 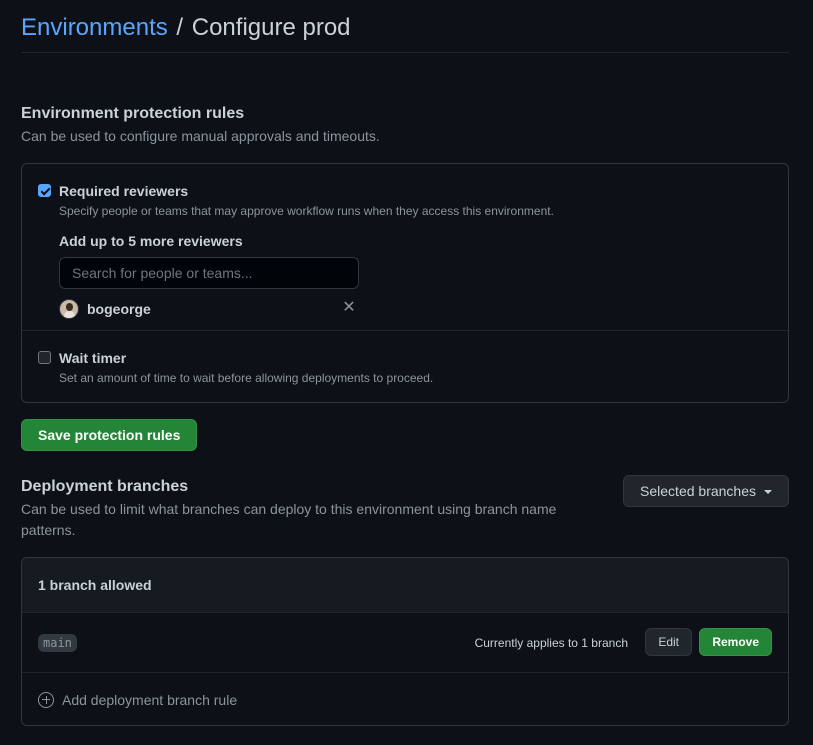 What do you see at coordinates (405, 26) in the screenshot?
I see `page-title: Environments / Configure prod` at bounding box center [405, 26].